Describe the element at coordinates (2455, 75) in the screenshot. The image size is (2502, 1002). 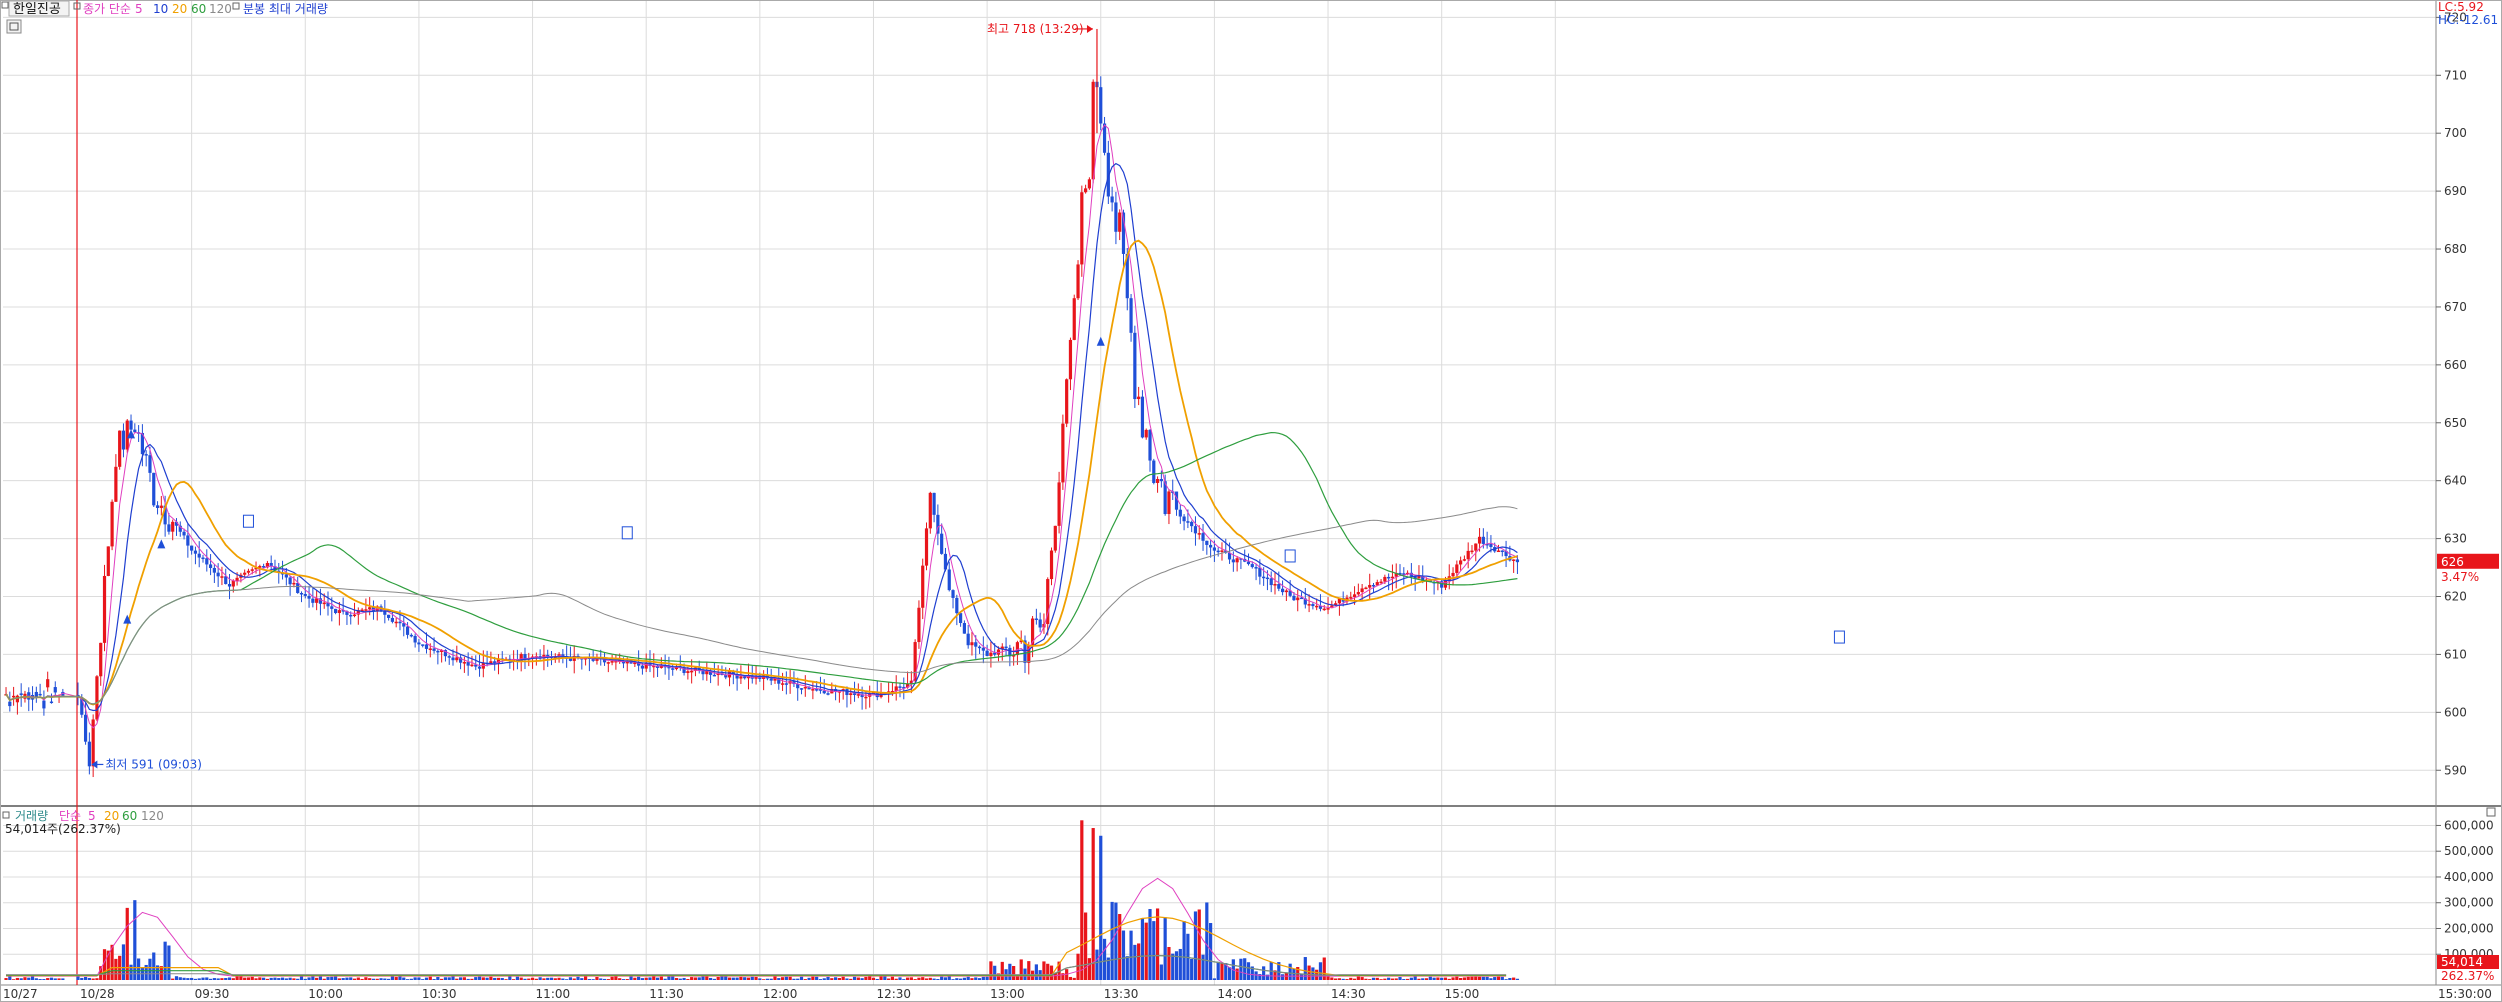
I see `price-tick-label: 710` at that location.